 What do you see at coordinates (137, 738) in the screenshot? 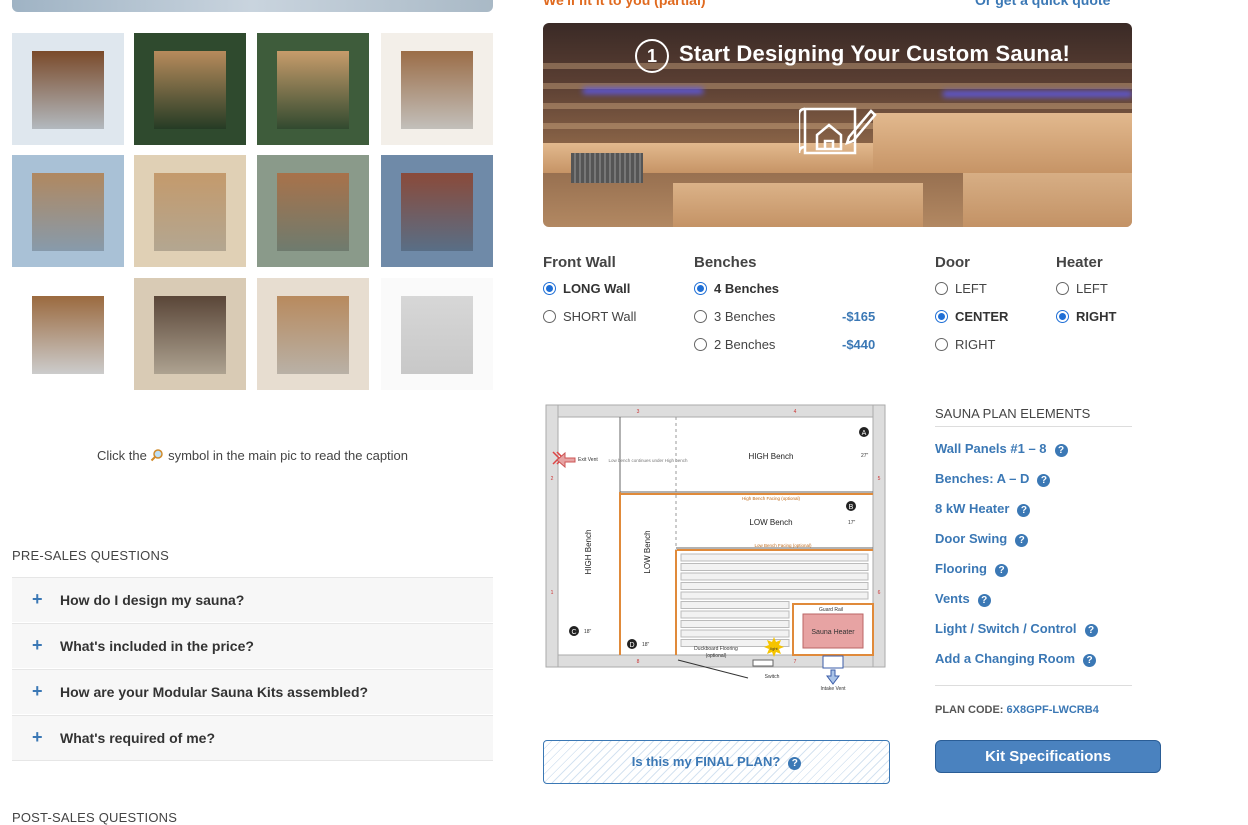
I see `faq-question: What's required of me?` at bounding box center [137, 738].